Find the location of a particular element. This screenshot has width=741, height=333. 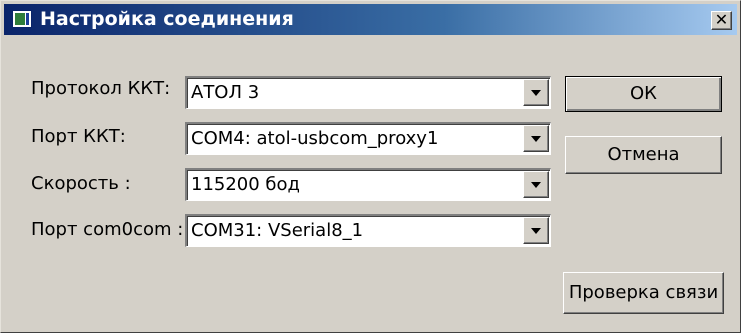

com0com-port-value: COM31: VSerial8_1 is located at coordinates (277, 230).